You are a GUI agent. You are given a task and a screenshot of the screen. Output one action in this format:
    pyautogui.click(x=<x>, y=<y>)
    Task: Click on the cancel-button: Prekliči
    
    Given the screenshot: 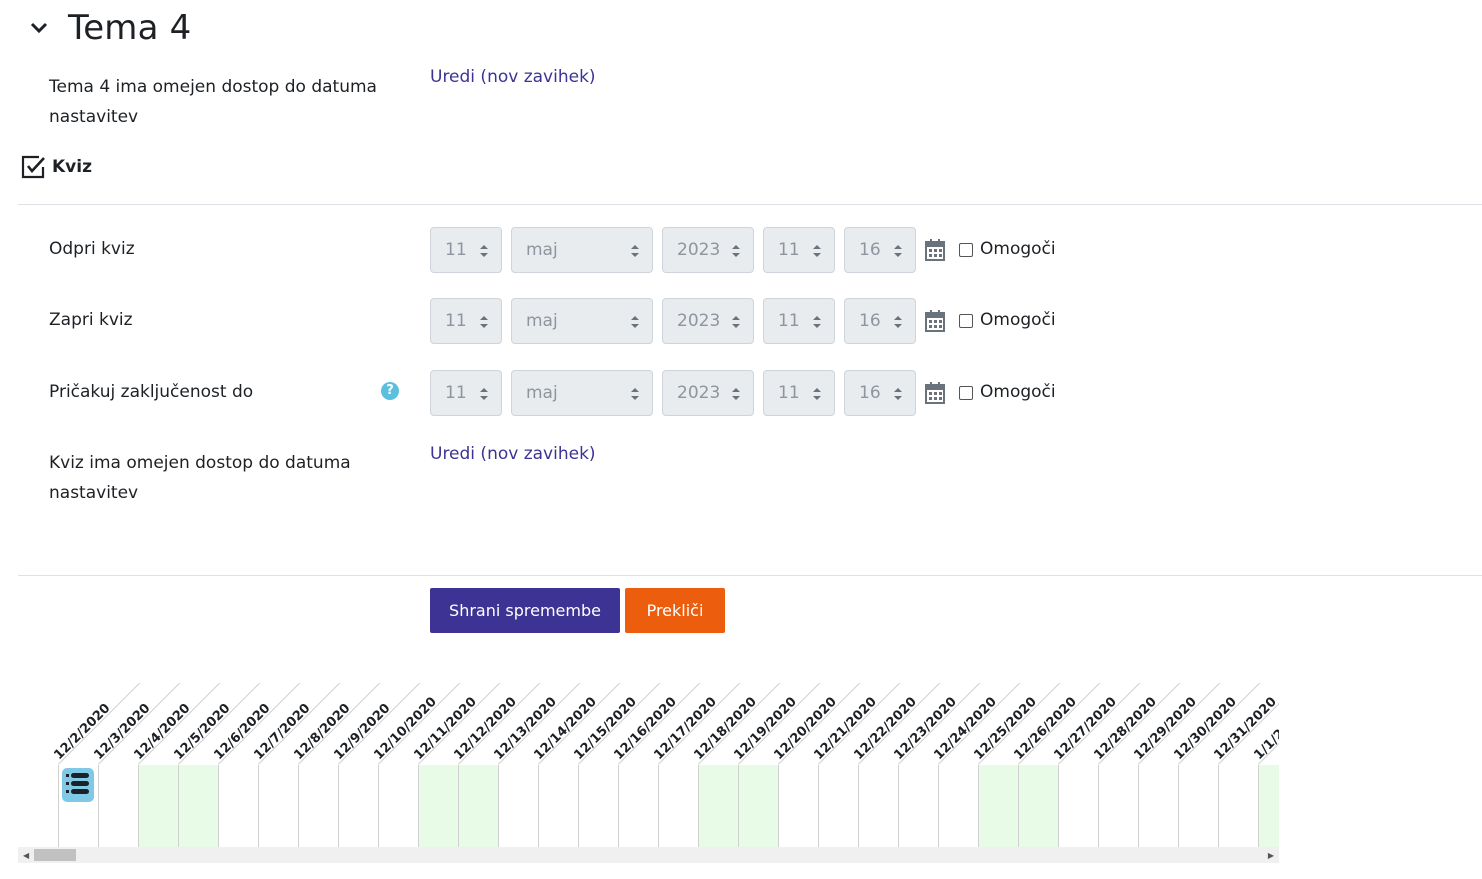 What is the action you would take?
    pyautogui.click(x=675, y=610)
    